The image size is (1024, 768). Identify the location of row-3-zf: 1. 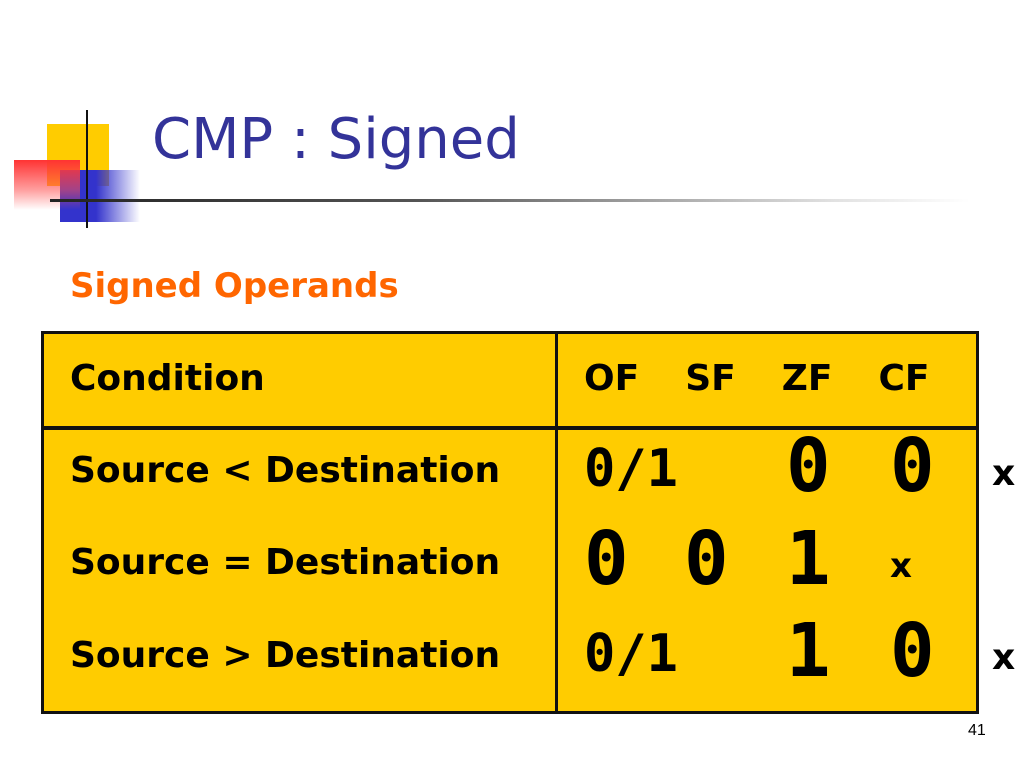
(808, 651).